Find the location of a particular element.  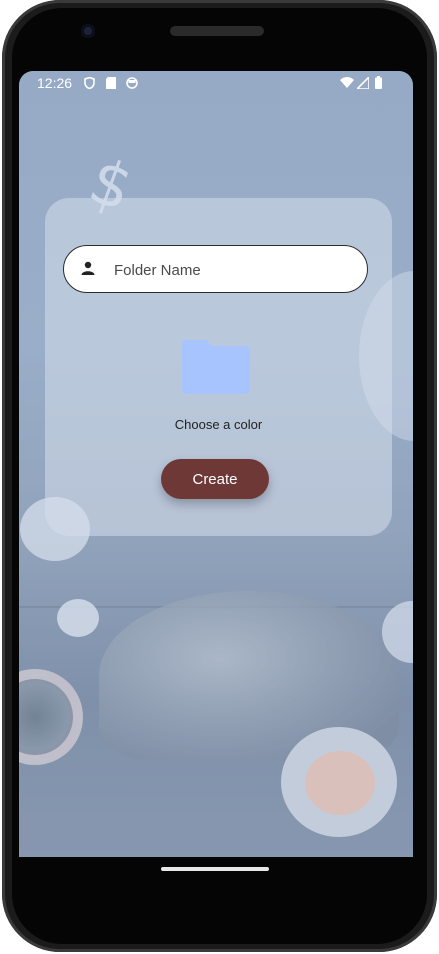

folder-name-input is located at coordinates (234, 270).